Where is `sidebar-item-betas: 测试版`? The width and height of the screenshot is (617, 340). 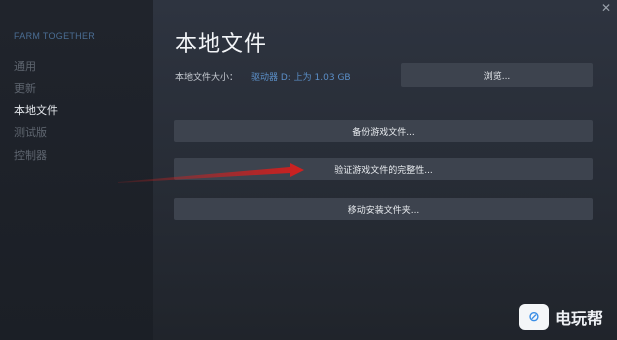 sidebar-item-betas: 测试版 is located at coordinates (30, 132).